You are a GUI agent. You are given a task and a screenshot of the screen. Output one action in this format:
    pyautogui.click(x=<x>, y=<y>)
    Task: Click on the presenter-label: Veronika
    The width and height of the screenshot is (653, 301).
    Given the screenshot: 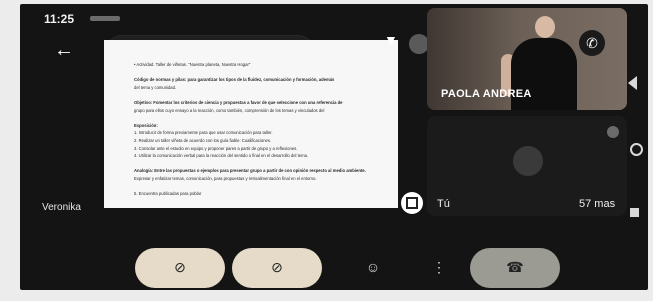 What is the action you would take?
    pyautogui.click(x=61, y=207)
    